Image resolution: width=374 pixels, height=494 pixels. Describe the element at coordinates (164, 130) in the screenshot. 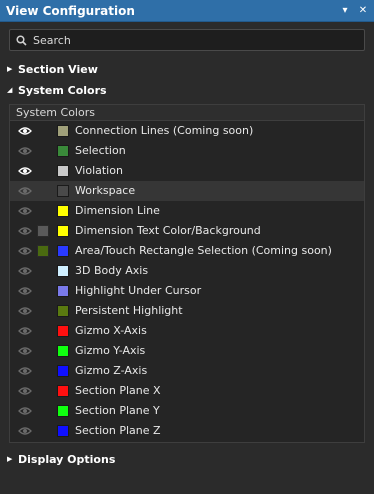

I see `row-label: Connection Lines (Coming soon)` at that location.